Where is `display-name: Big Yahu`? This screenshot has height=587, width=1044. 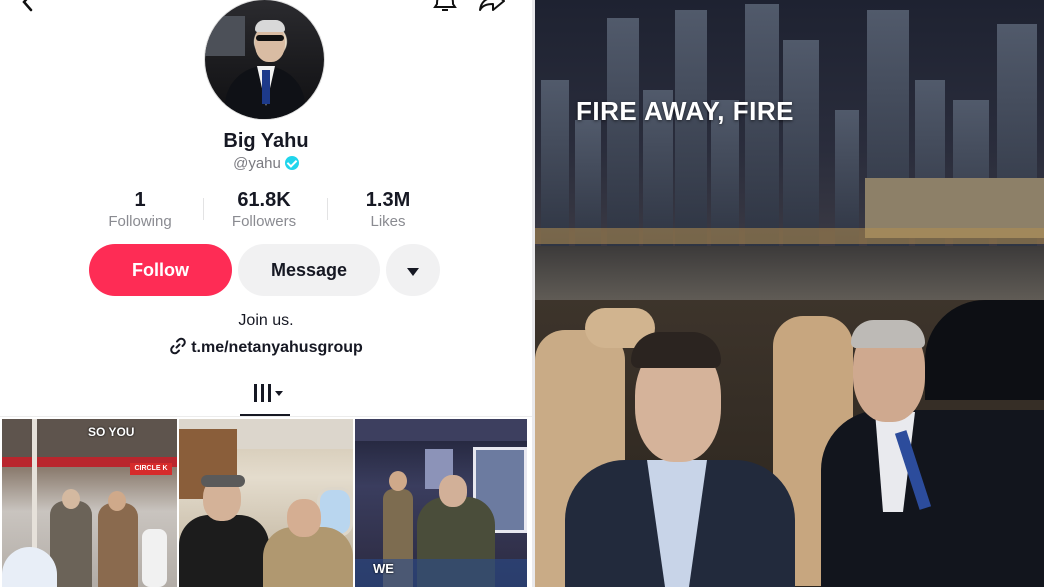 display-name: Big Yahu is located at coordinates (266, 141).